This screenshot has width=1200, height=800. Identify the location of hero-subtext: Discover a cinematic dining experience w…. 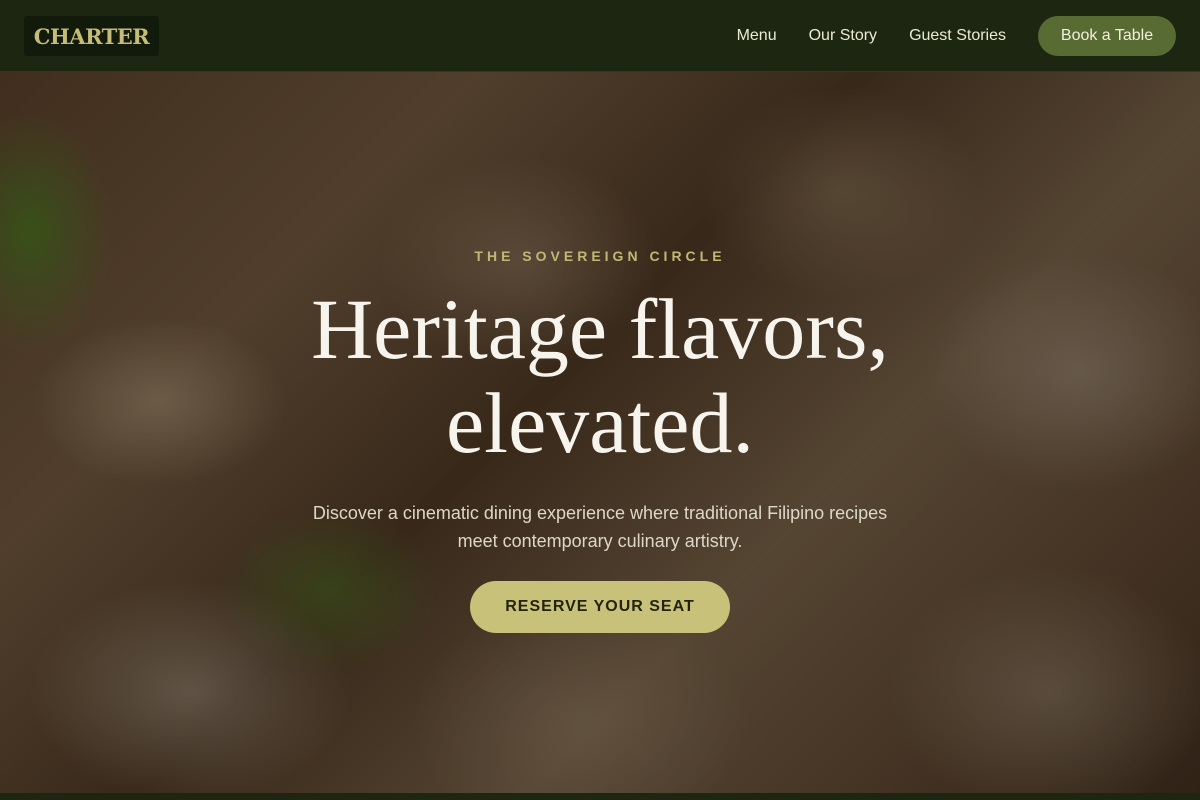
(600, 527).